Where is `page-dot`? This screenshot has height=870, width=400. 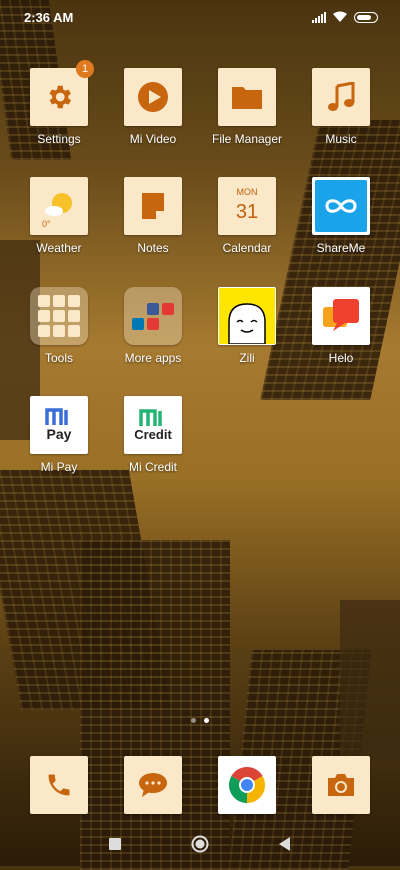 page-dot is located at coordinates (193, 720).